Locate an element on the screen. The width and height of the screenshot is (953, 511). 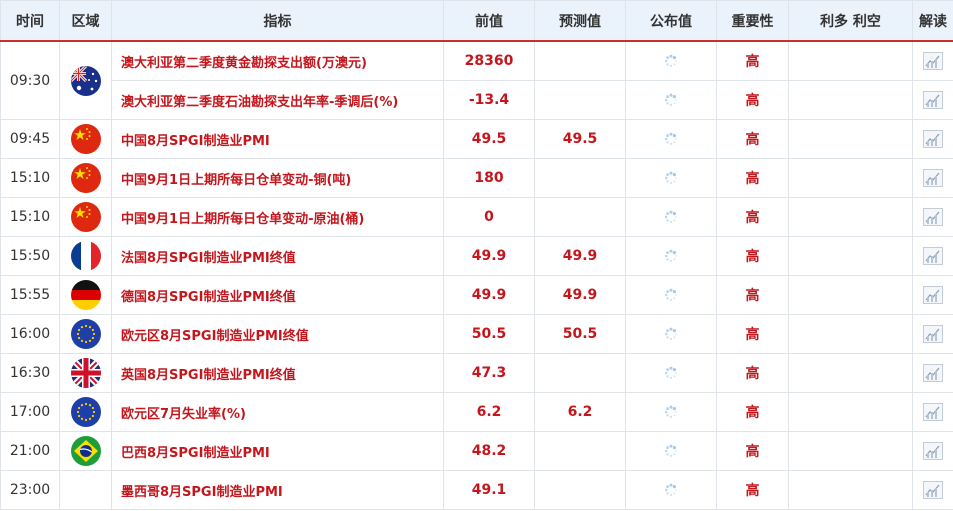
indicator-name: 墨西哥8月SPGI制造业PMI is located at coordinates (277, 490).